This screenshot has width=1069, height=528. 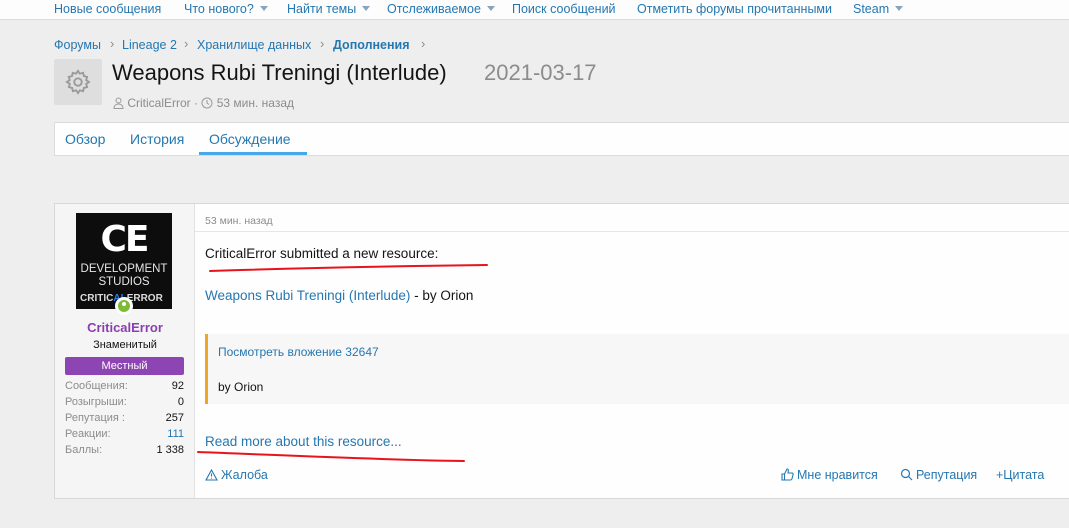 I want to click on nav-whats-new: Что нового?, so click(x=226, y=9).